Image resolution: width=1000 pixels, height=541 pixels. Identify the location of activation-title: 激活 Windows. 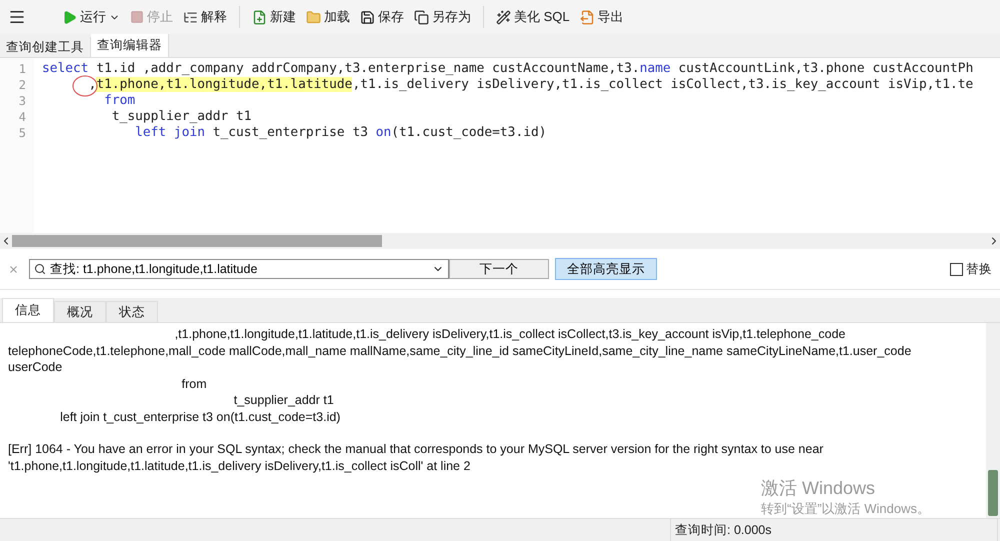
(818, 488).